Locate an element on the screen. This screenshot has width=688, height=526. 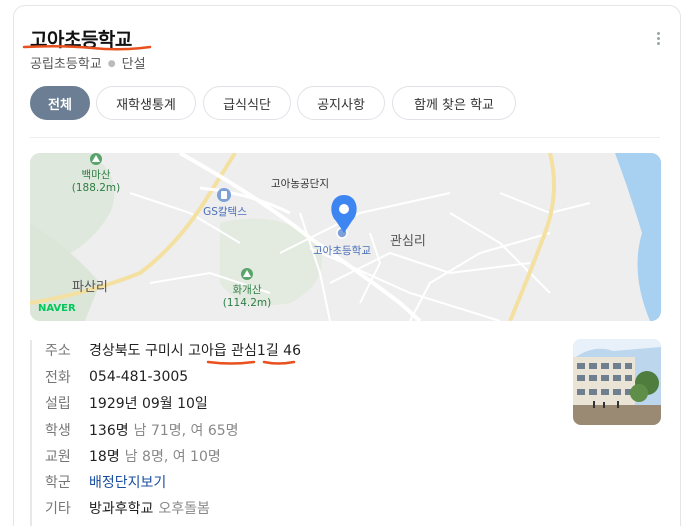
tab-notices: 공지사항 is located at coordinates (341, 103).